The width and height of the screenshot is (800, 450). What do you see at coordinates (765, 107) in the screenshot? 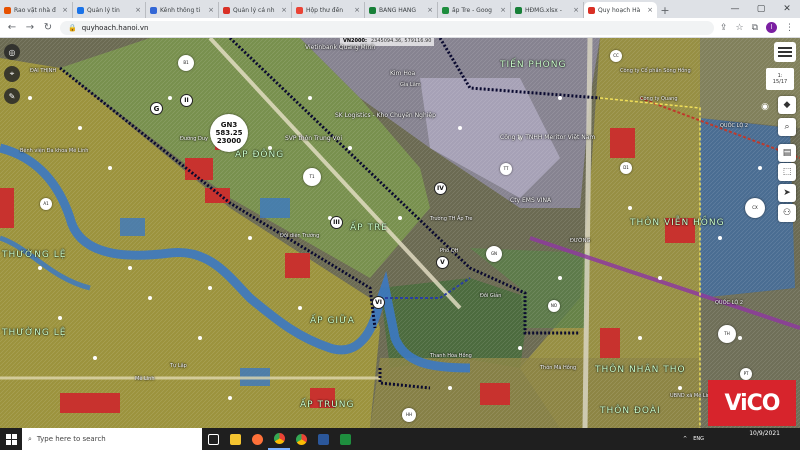
I see `globe-icon: ◉` at bounding box center [765, 107].